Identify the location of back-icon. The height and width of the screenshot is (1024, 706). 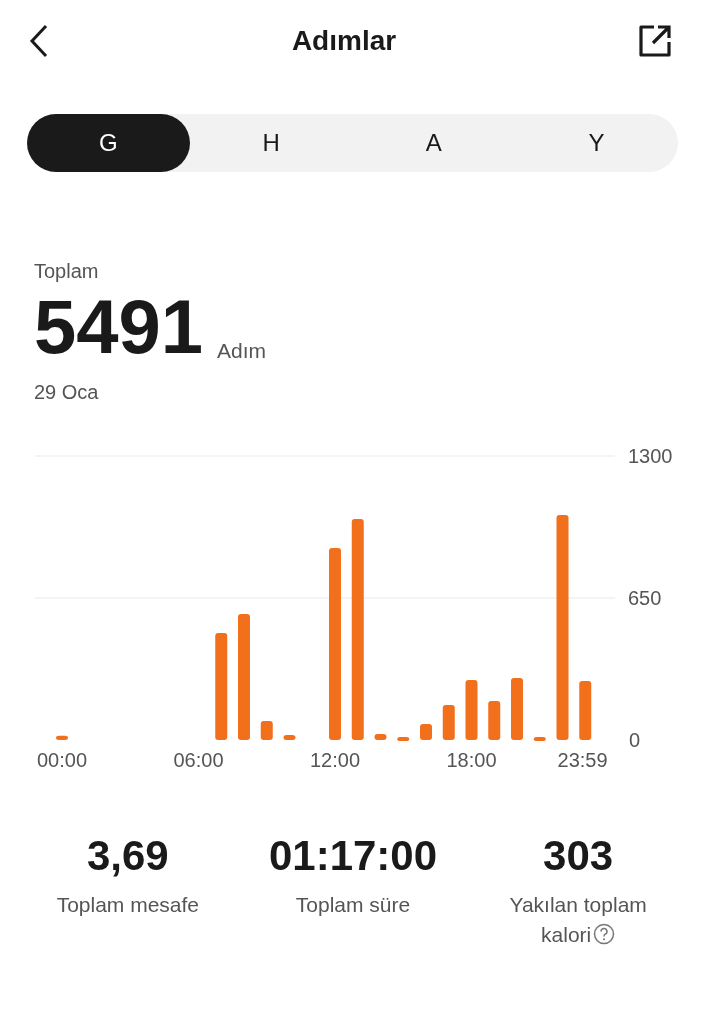
(39, 41).